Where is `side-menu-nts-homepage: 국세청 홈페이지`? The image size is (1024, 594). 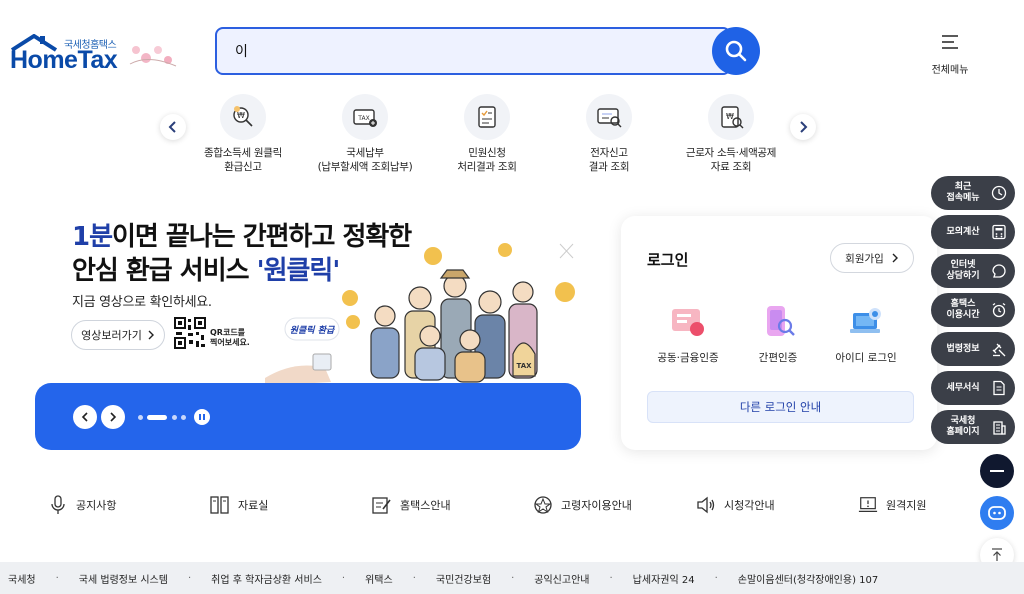
side-menu-nts-homepage: 국세청 홈페이지 is located at coordinates (973, 427).